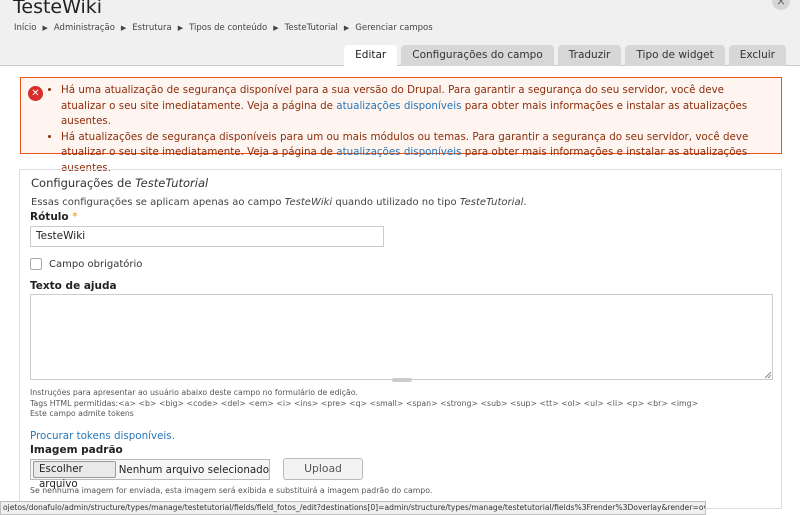  What do you see at coordinates (151, 28) in the screenshot?
I see `breadcrumb-item-estrutura: Estrutura` at bounding box center [151, 28].